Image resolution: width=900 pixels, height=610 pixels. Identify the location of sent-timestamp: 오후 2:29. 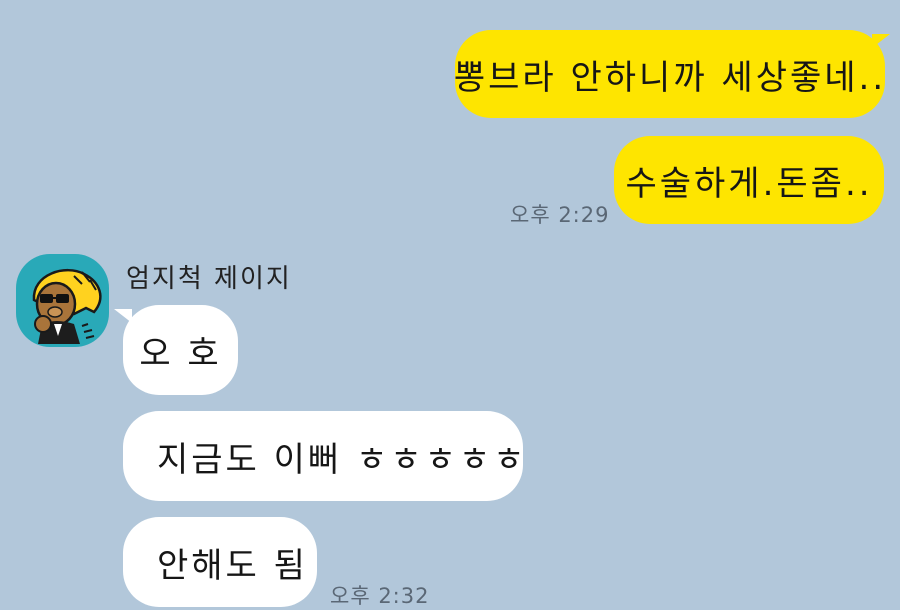
(560, 215).